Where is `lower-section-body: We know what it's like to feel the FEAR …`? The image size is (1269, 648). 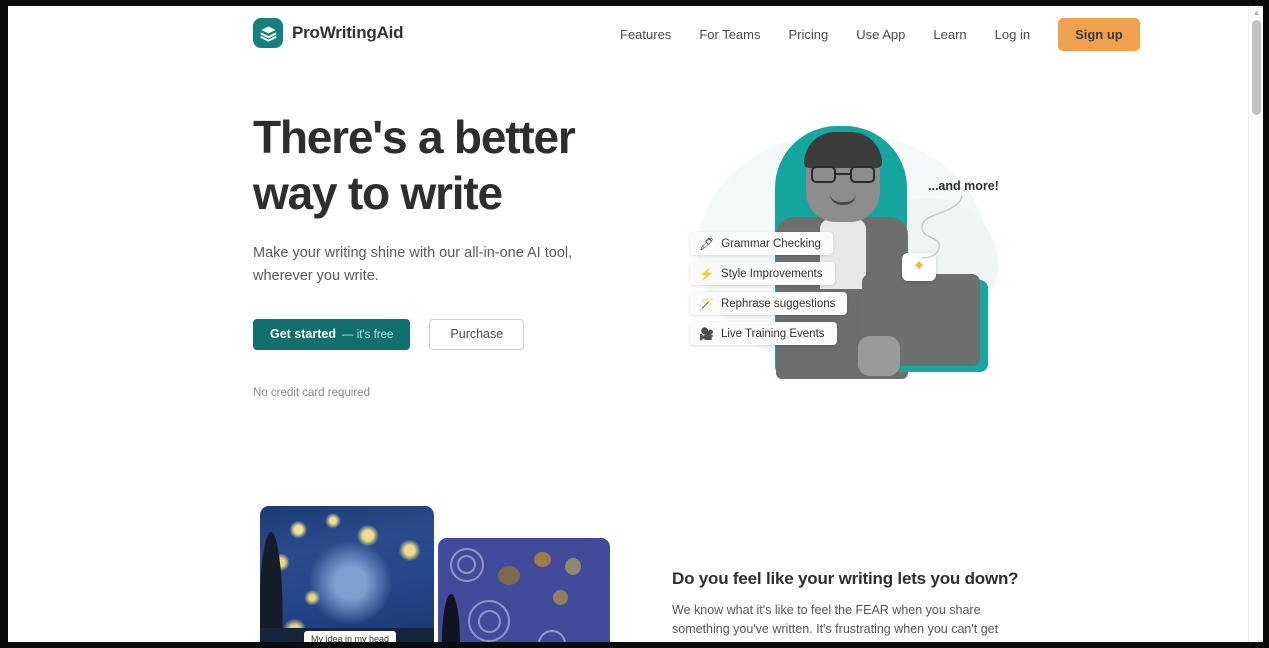 lower-section-body: We know what it's like to feel the FEAR … is located at coordinates (835, 622).